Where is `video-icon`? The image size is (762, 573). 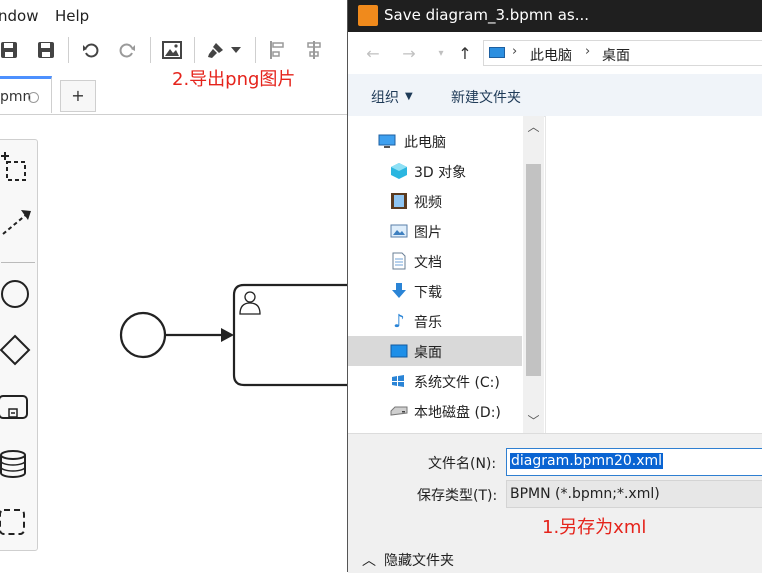 video-icon is located at coordinates (399, 201).